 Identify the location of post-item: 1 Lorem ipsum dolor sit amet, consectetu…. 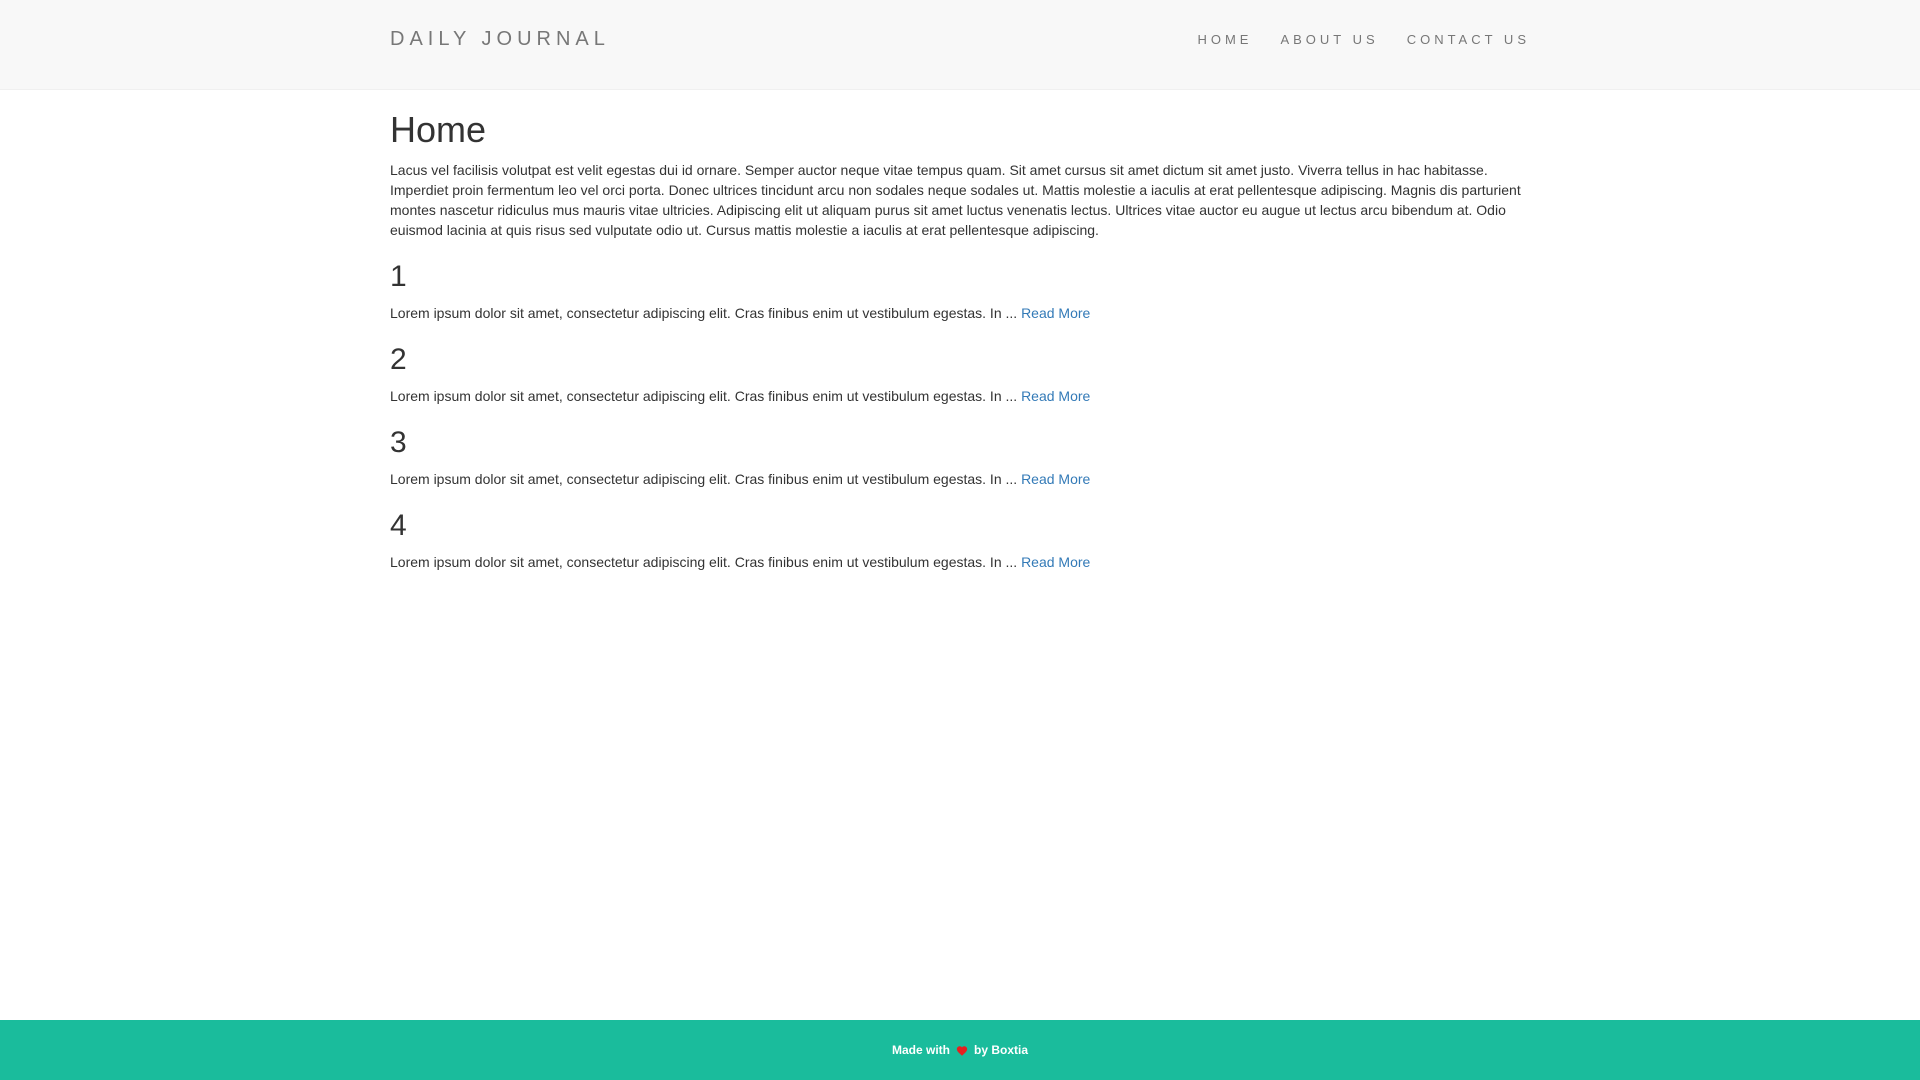
(960, 291).